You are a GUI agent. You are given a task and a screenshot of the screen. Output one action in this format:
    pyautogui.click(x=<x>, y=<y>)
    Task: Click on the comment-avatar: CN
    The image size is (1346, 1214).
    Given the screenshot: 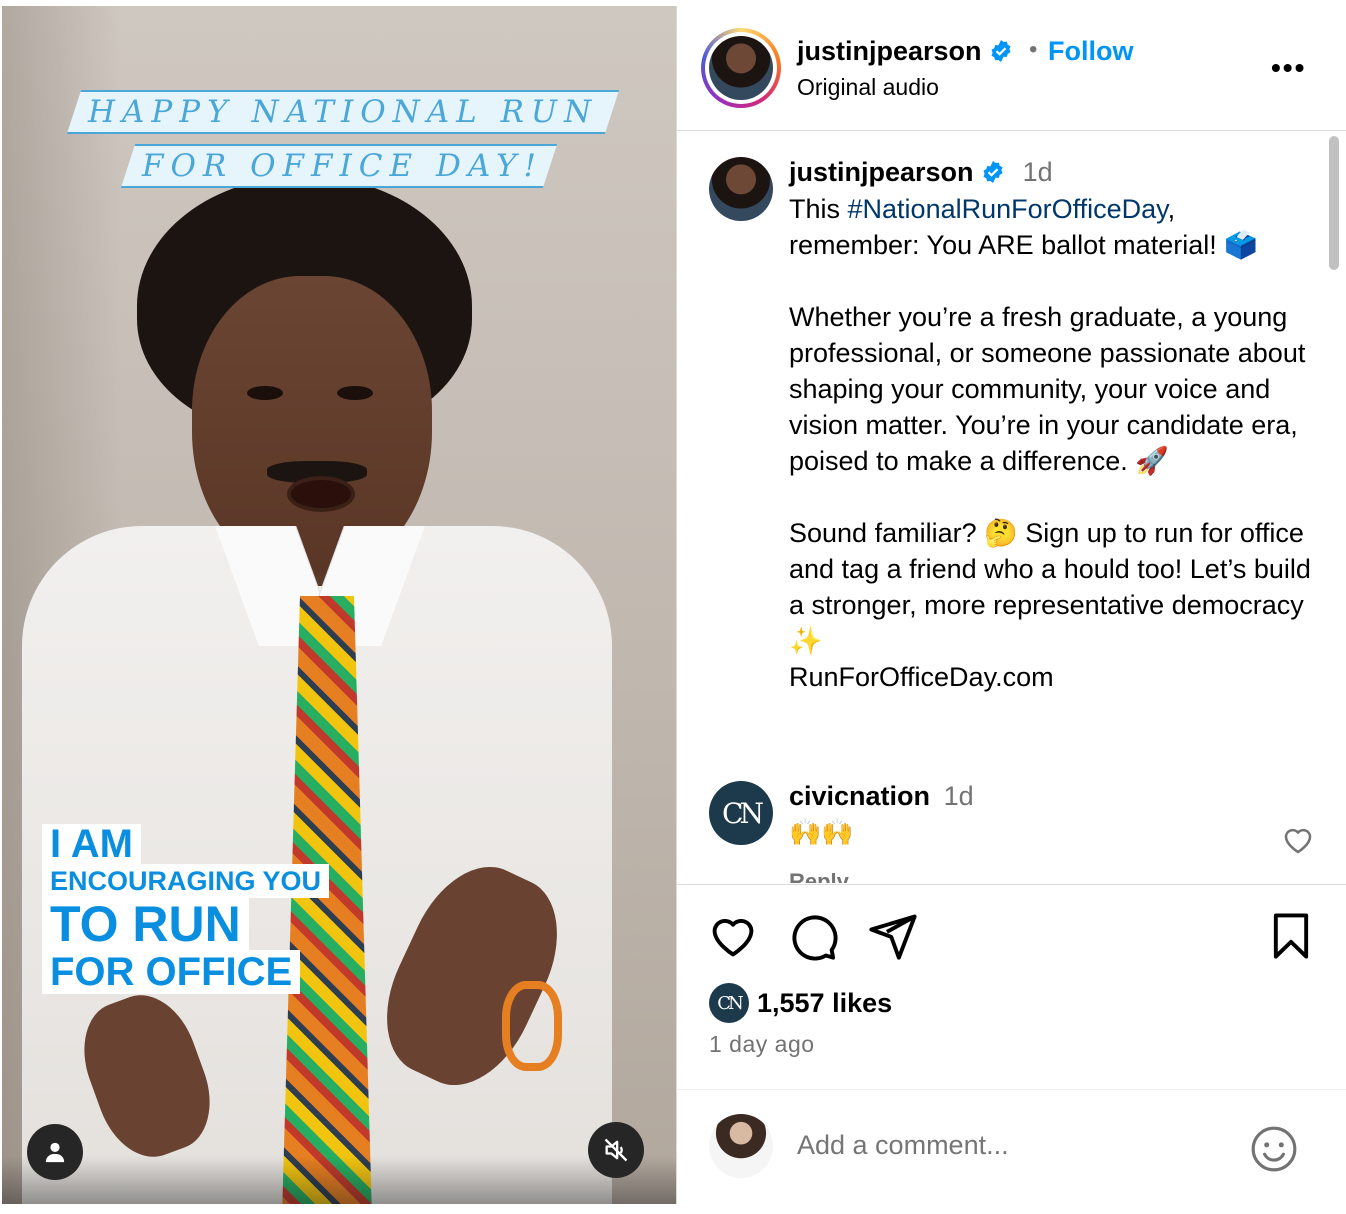 What is the action you would take?
    pyautogui.click(x=741, y=813)
    